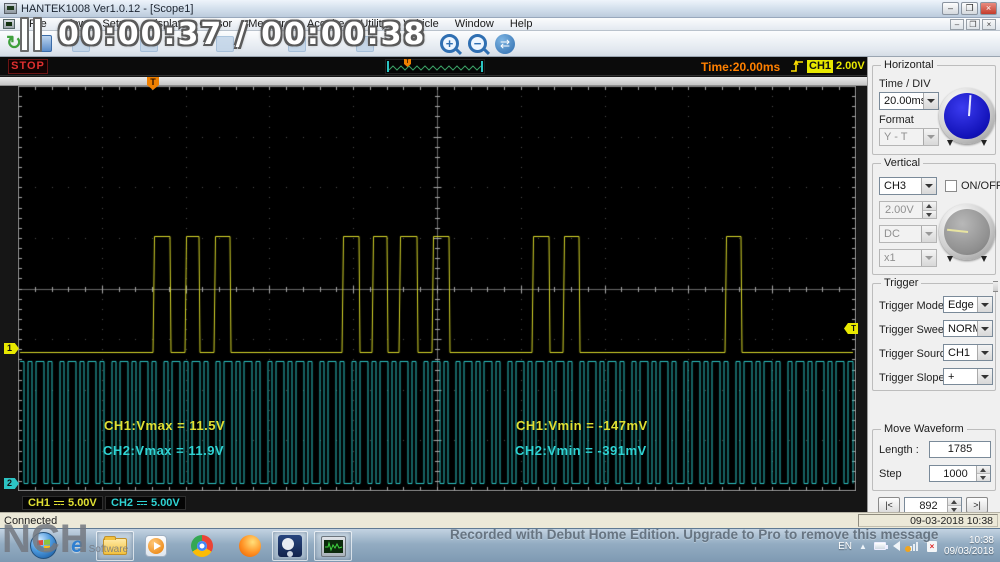 The height and width of the screenshot is (562, 1000). What do you see at coordinates (14, 43) in the screenshot?
I see `auto-refresh-icon: ↻` at bounding box center [14, 43].